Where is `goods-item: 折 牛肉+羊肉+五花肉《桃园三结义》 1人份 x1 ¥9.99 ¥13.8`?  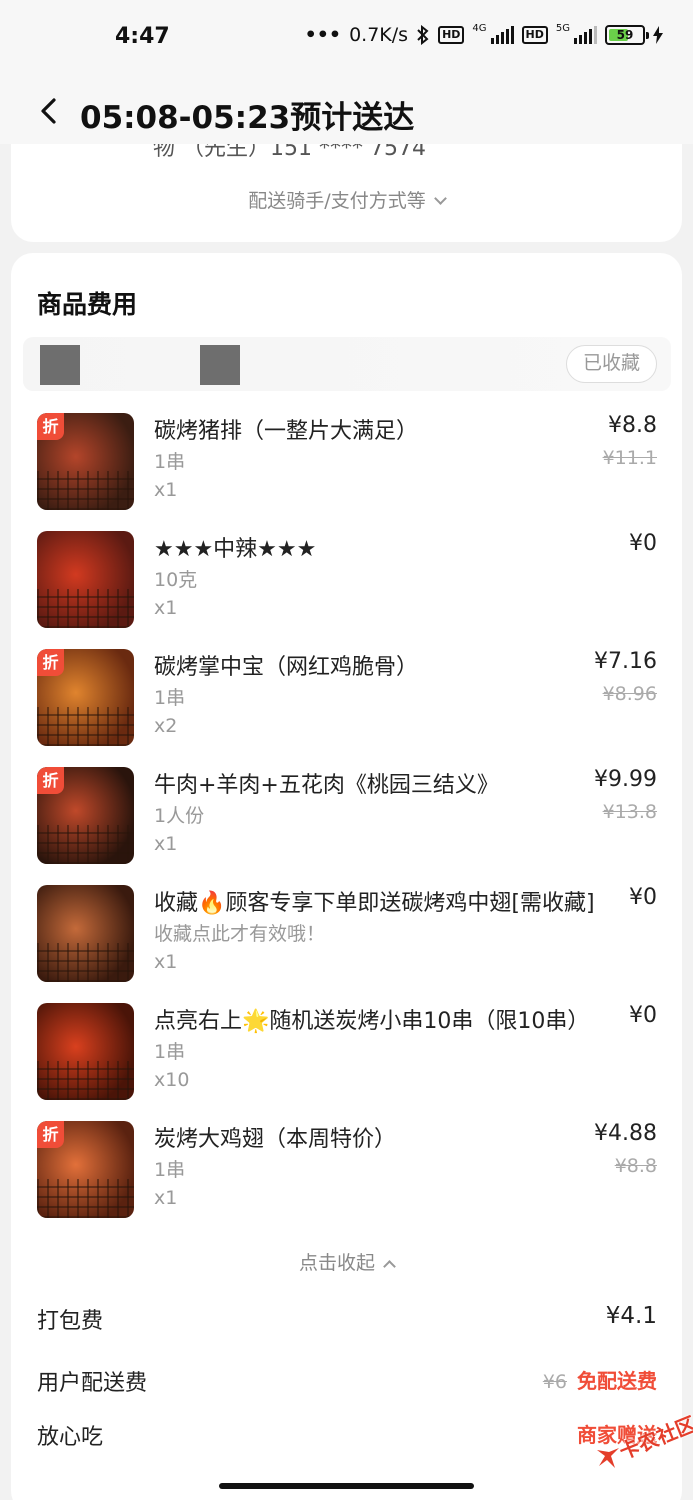
goods-item: 折 牛肉+羊肉+五花肉《桃园三结义》 1人份 x1 ¥9.99 ¥13.8 is located at coordinates (347, 819).